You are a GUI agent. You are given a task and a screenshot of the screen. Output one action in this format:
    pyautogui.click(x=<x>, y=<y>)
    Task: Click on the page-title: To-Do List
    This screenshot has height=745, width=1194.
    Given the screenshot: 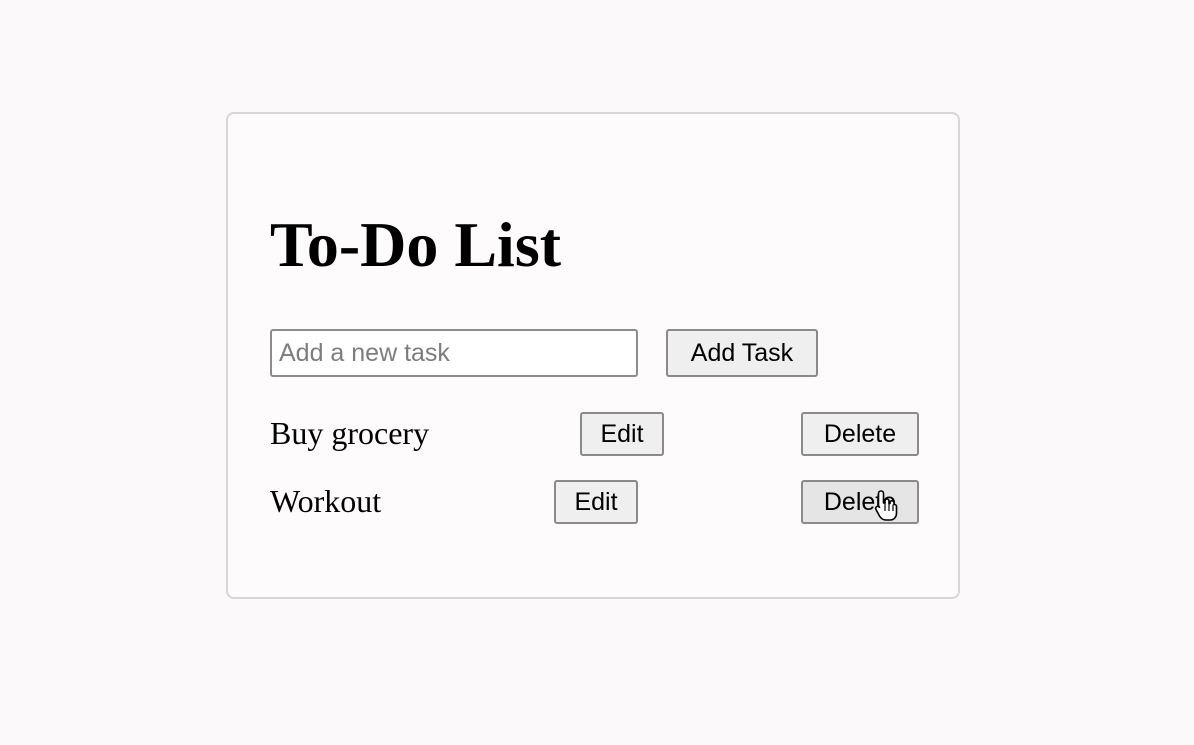 What is the action you would take?
    pyautogui.click(x=416, y=244)
    